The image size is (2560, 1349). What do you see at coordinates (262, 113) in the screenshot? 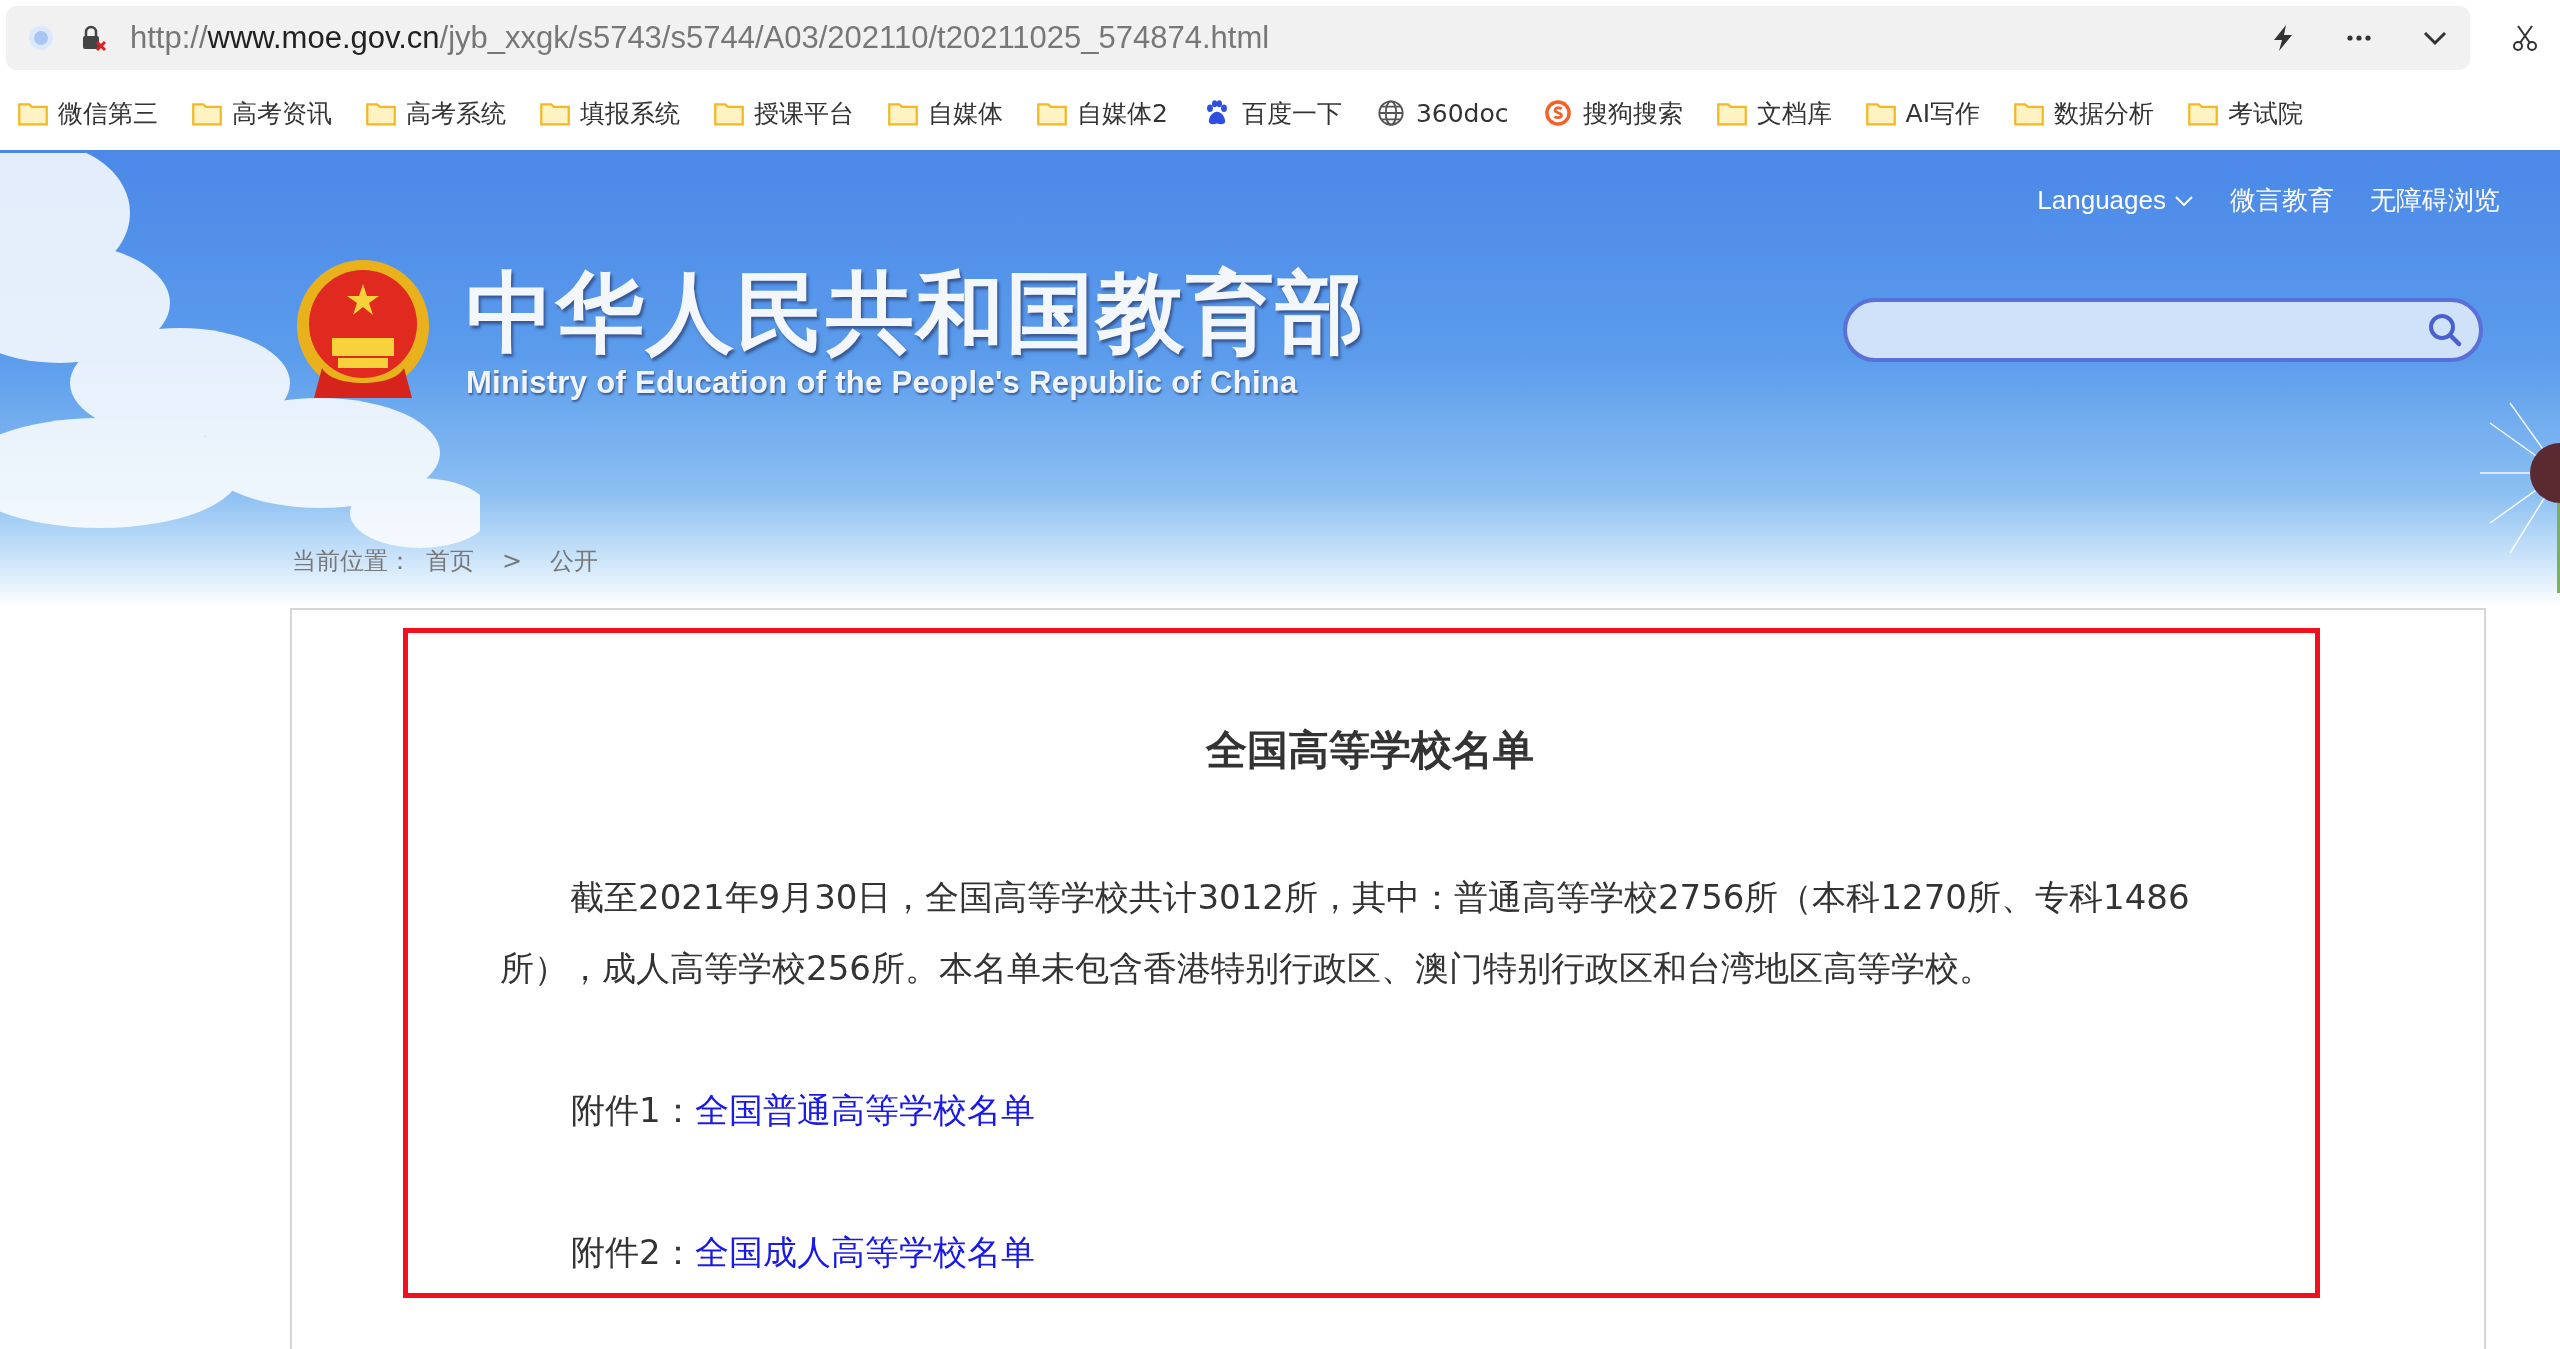
I see `bookmark-item: 高考资讯` at bounding box center [262, 113].